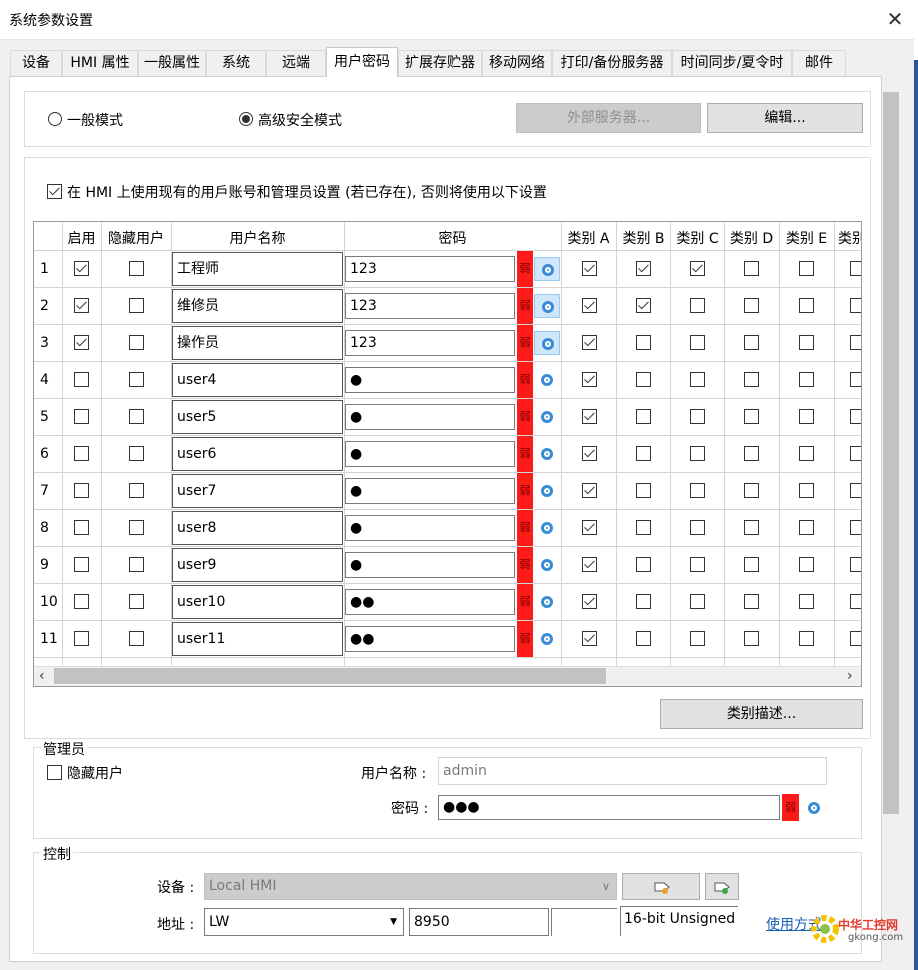 The image size is (918, 970). Describe the element at coordinates (257, 343) in the screenshot. I see `username-input: 操作员` at that location.